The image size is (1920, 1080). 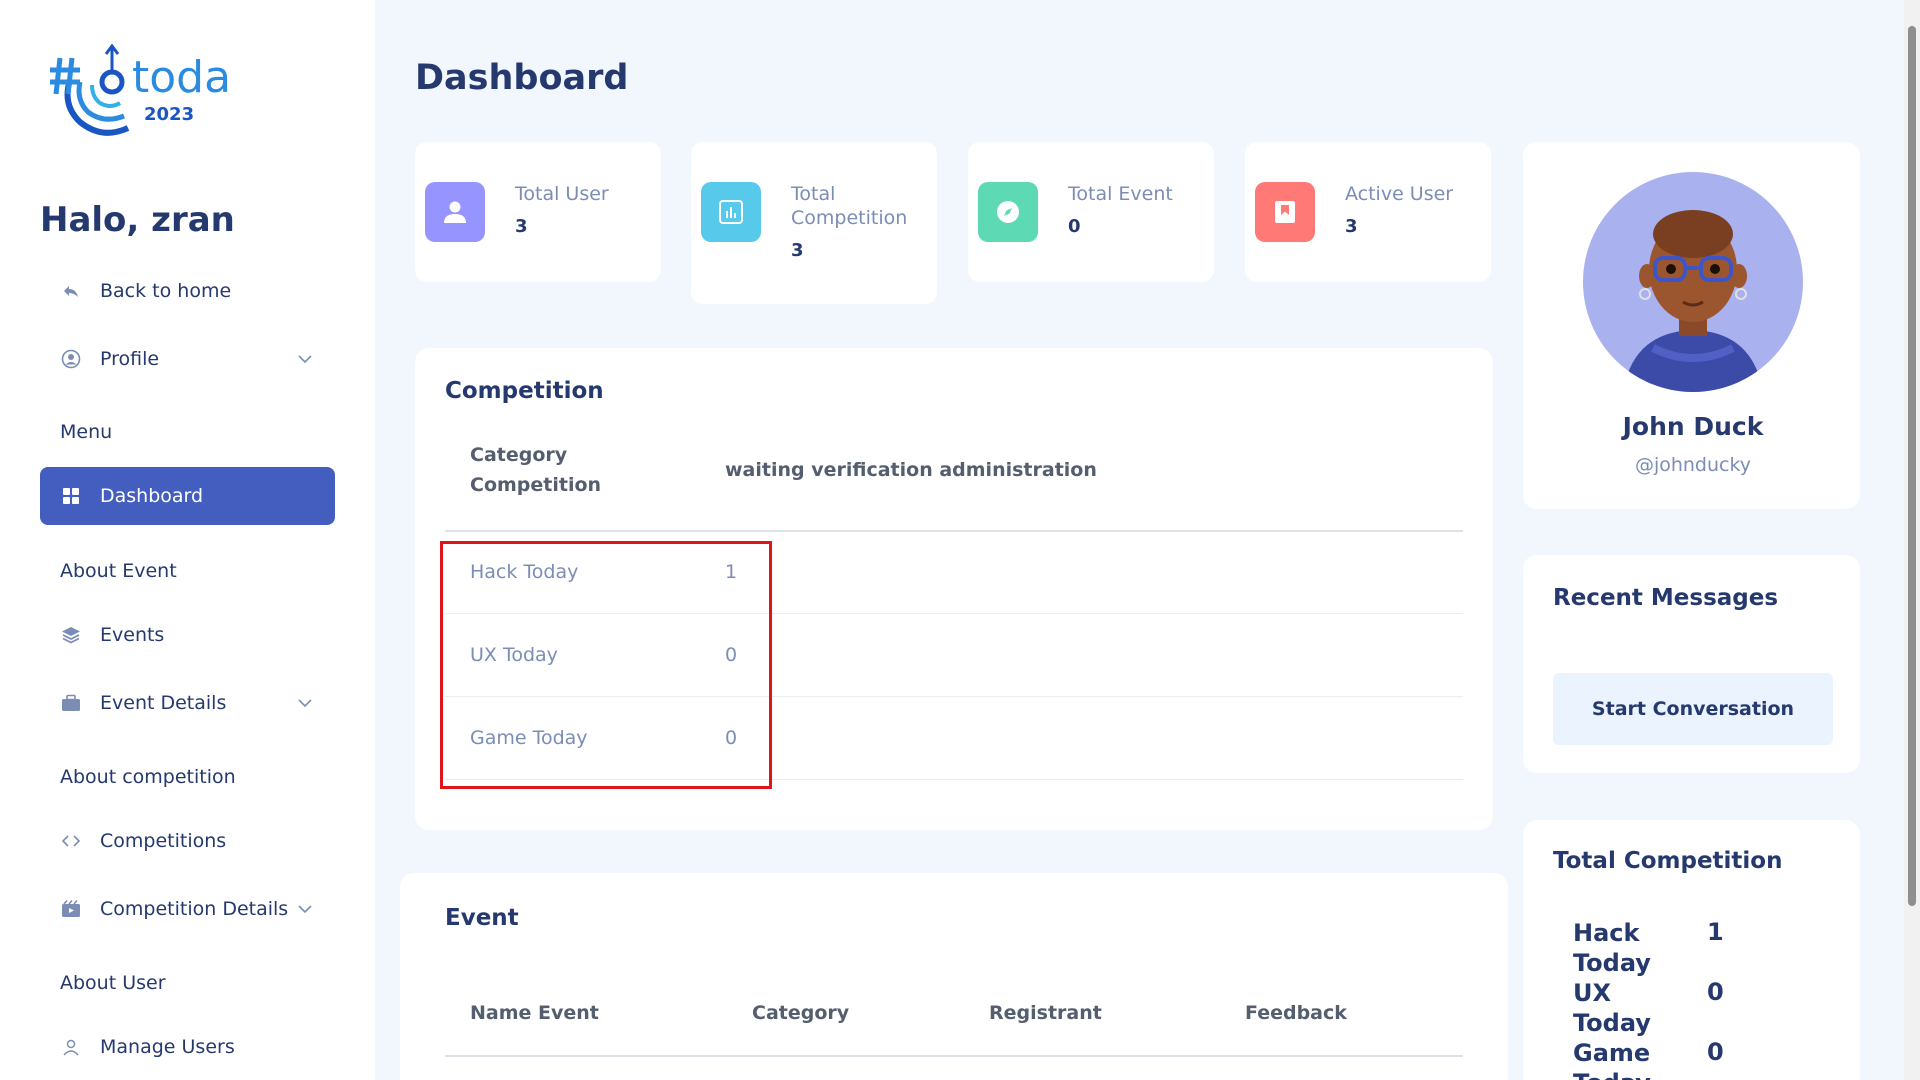 I want to click on sidebar-item-event-details: Event Details, so click(x=187, y=703).